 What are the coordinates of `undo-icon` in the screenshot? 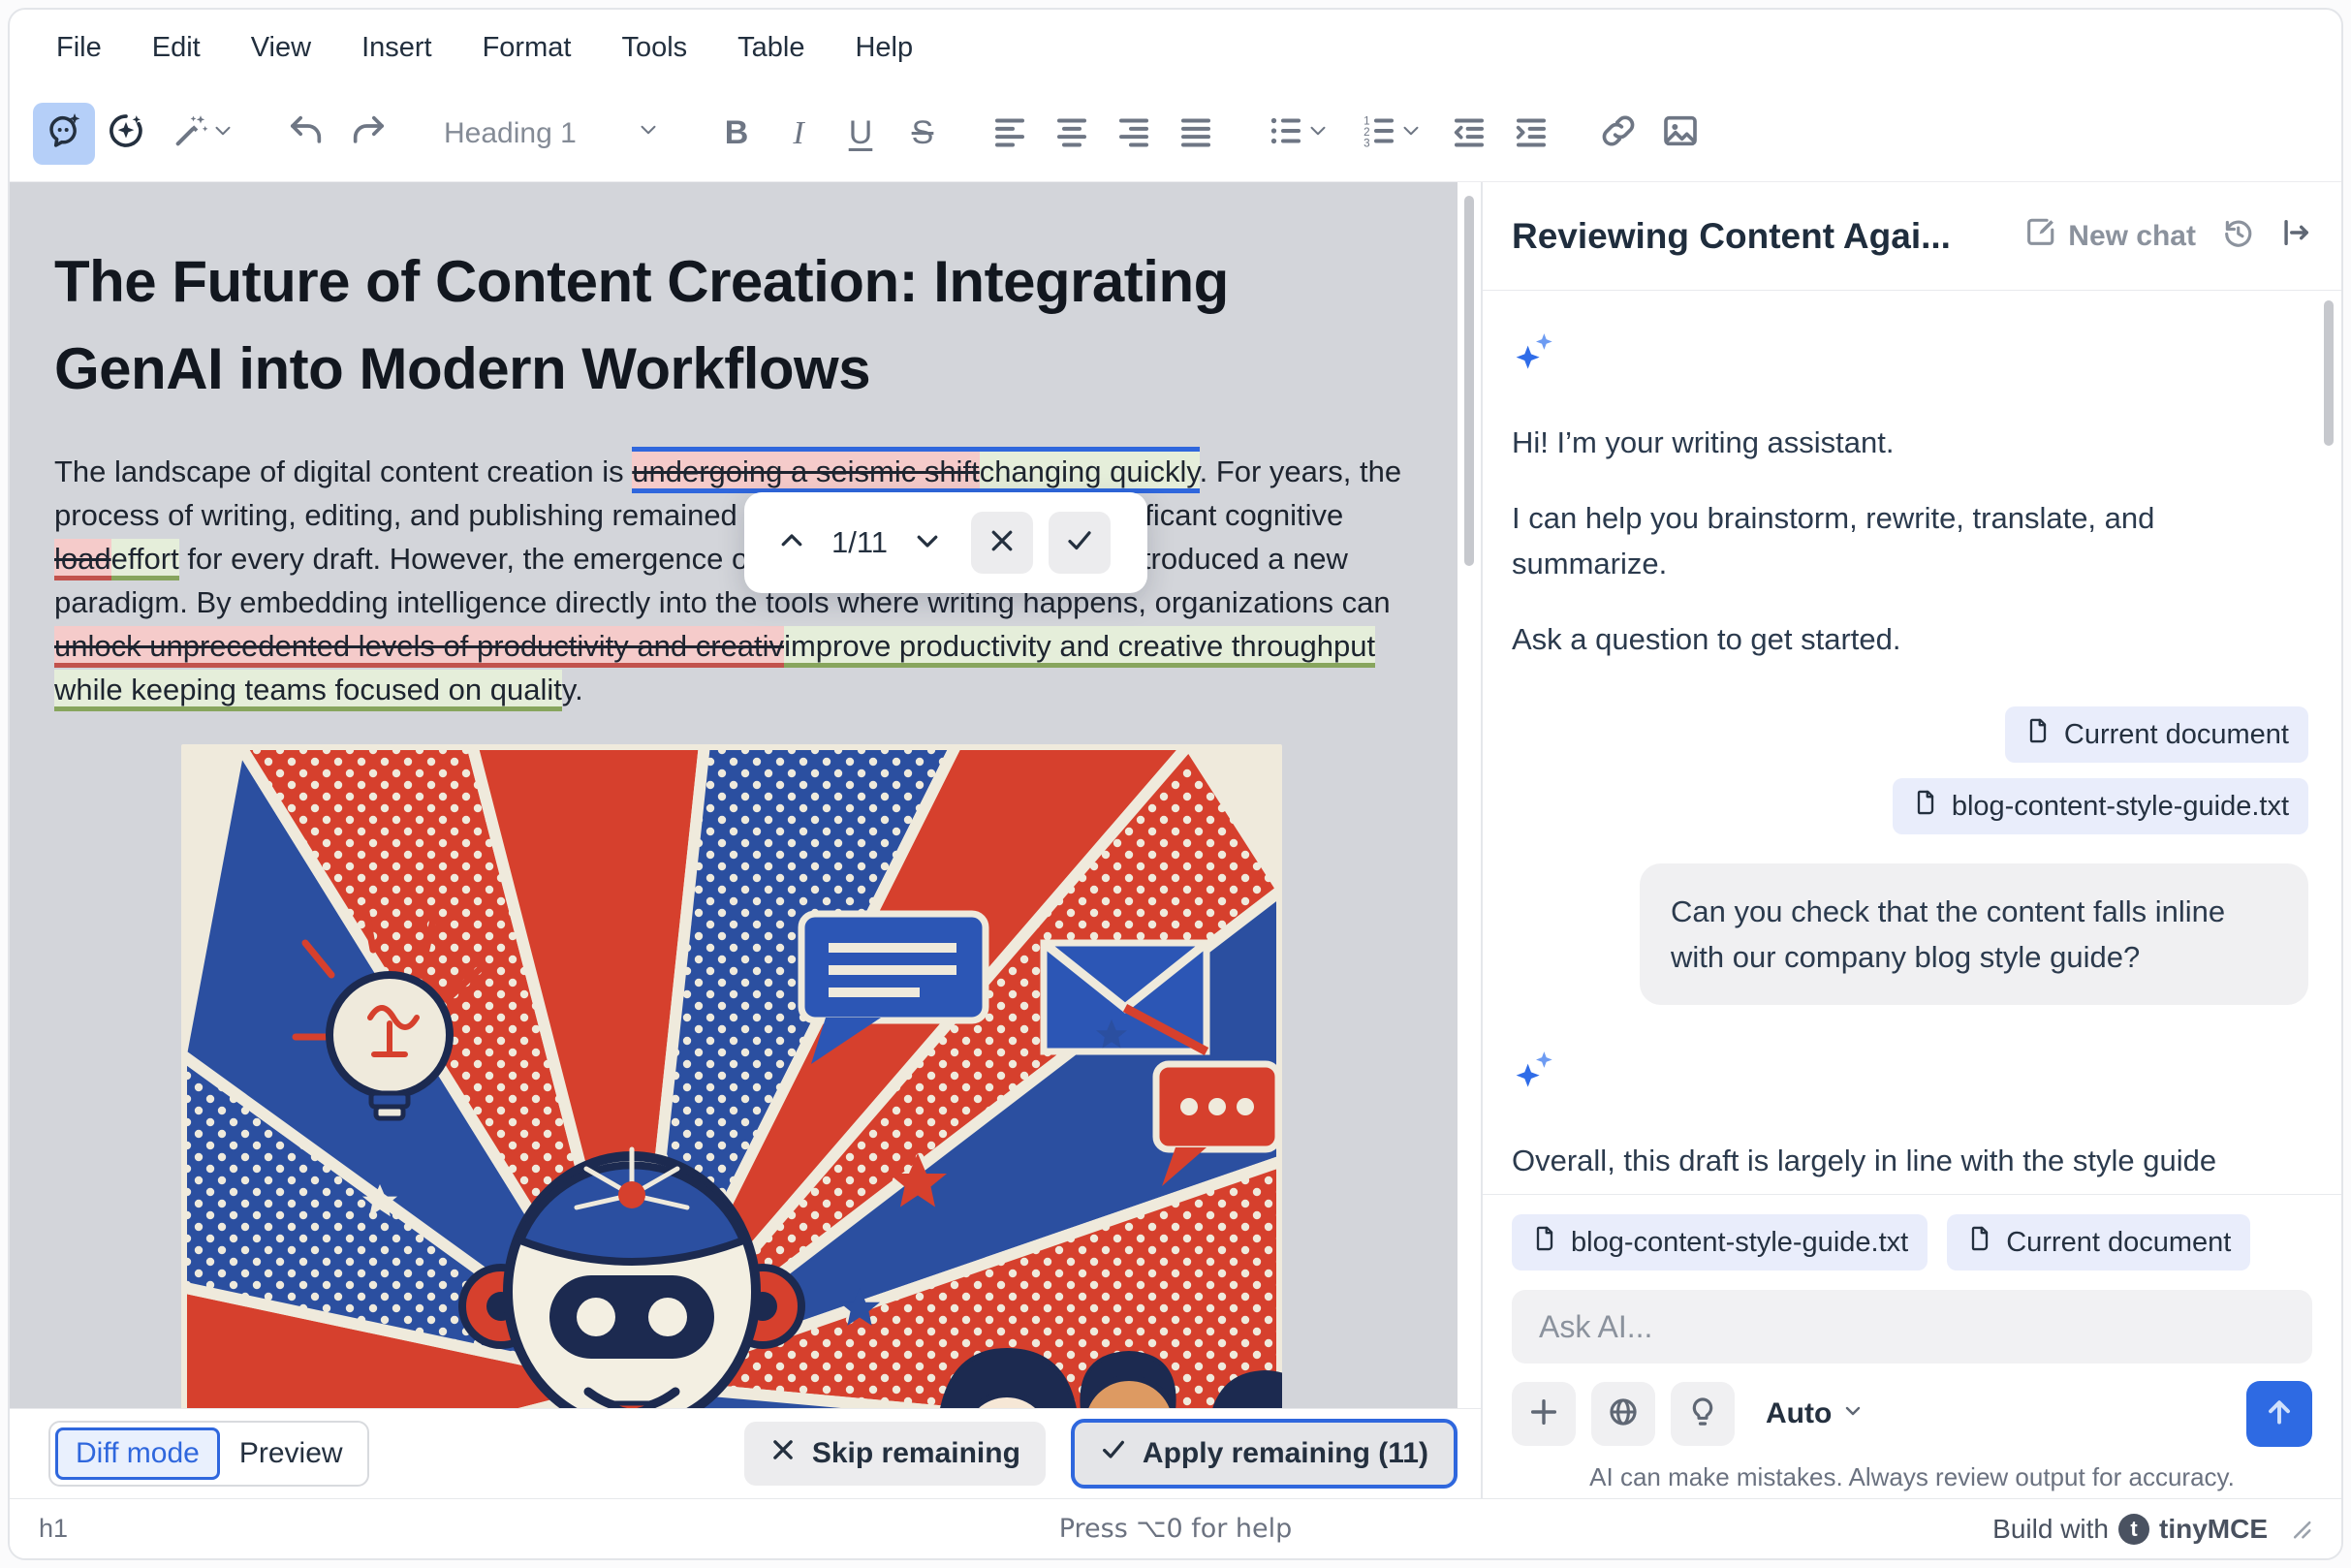 It's located at (306, 133).